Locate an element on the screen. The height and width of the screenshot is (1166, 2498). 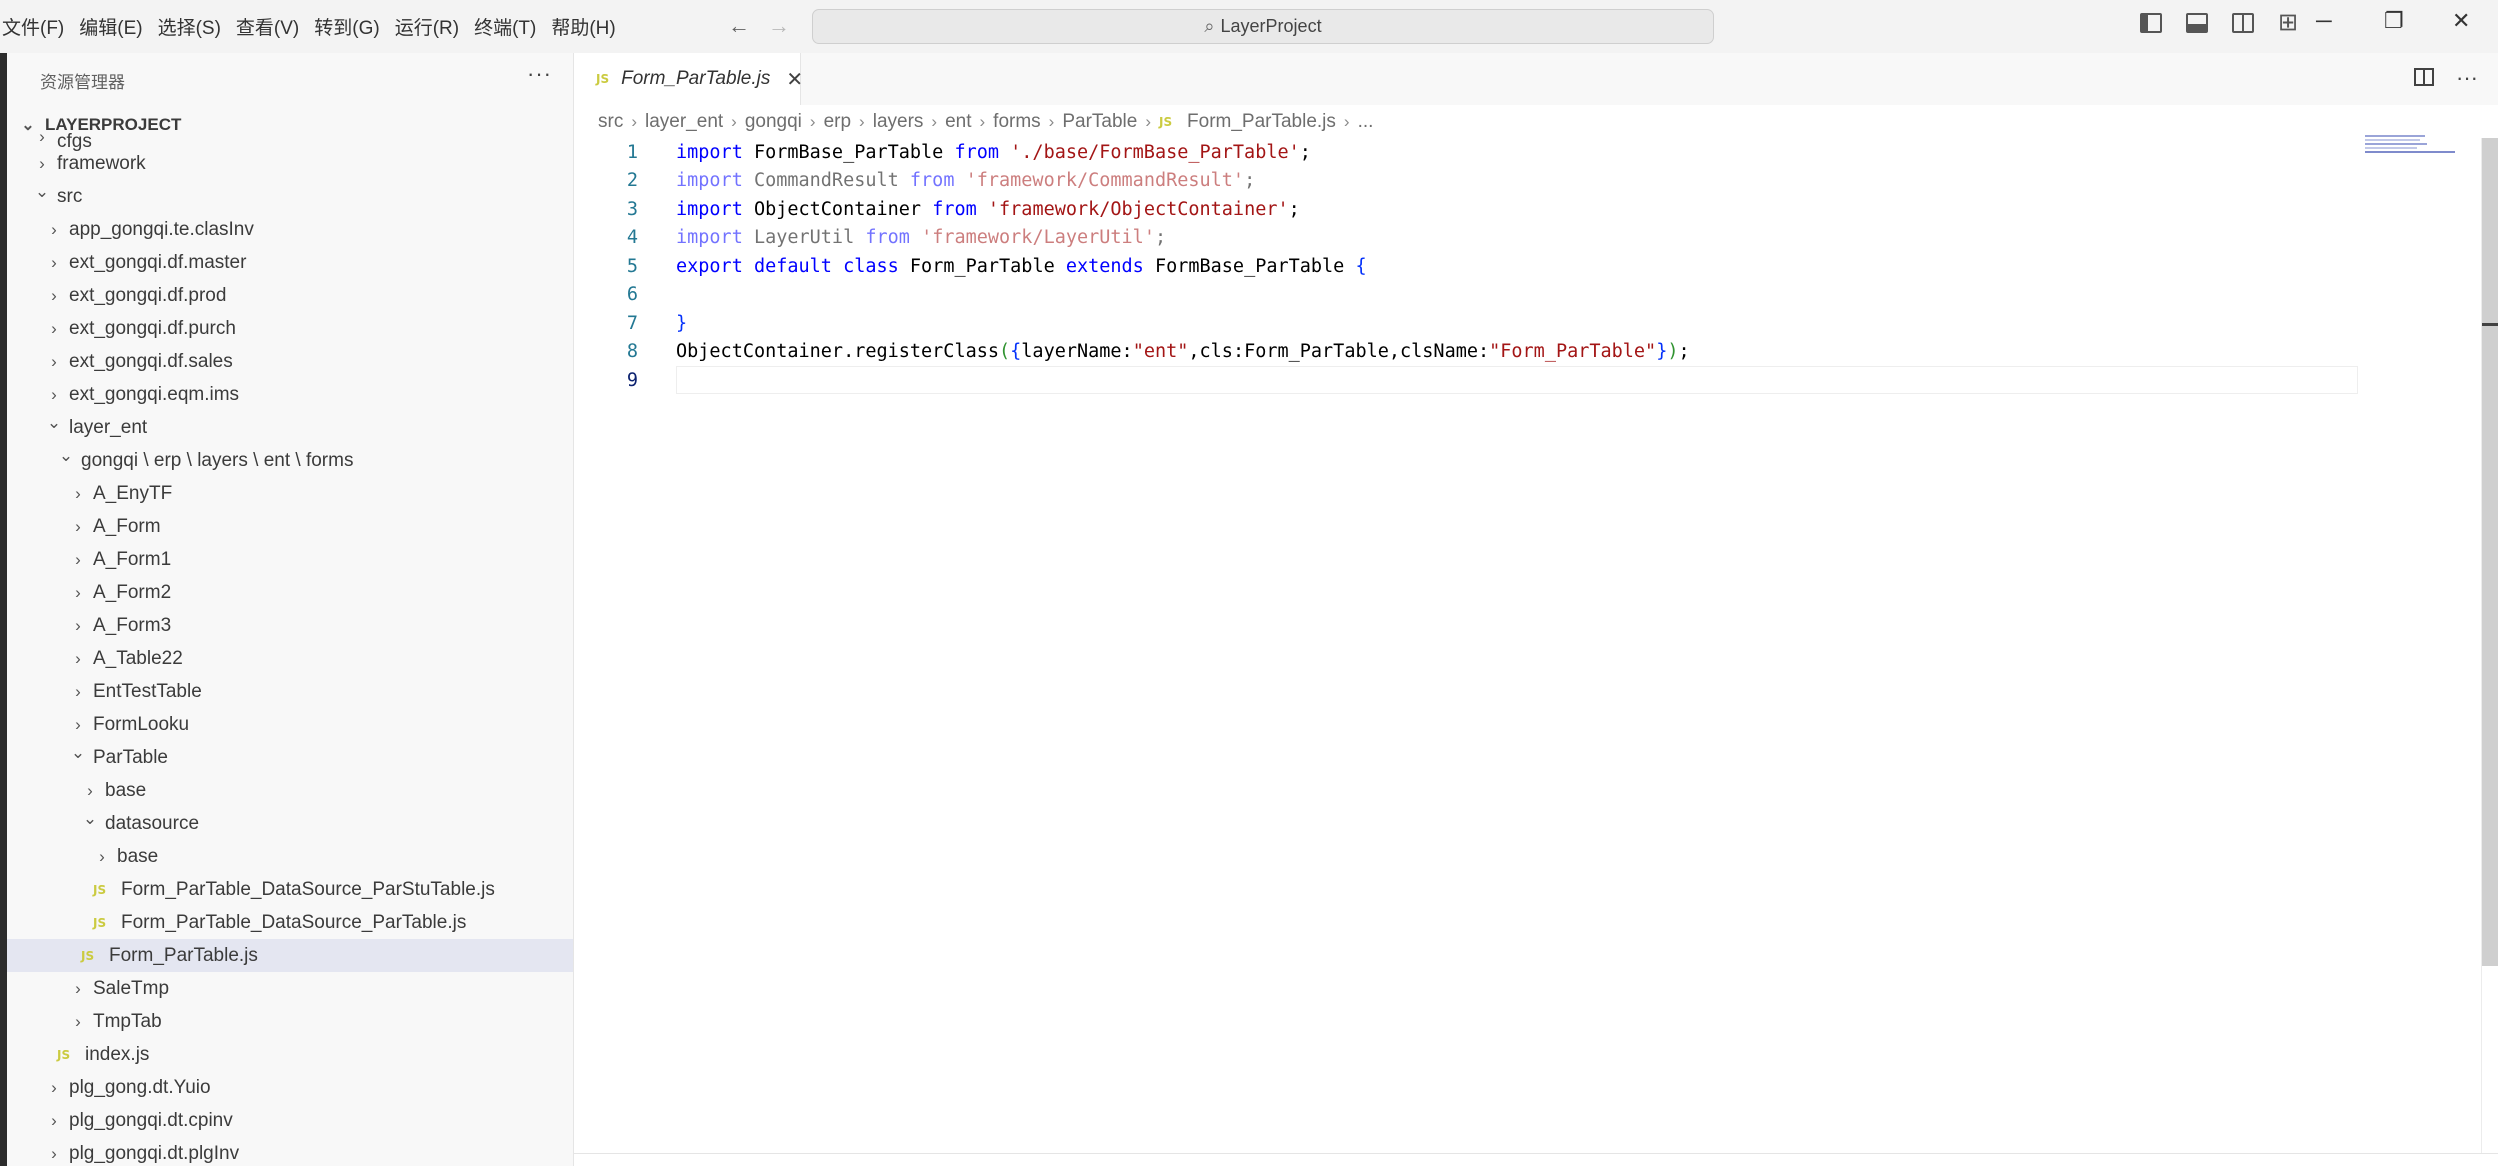
file-tree-label: ext_gongqi.df.sales is located at coordinates (151, 361).